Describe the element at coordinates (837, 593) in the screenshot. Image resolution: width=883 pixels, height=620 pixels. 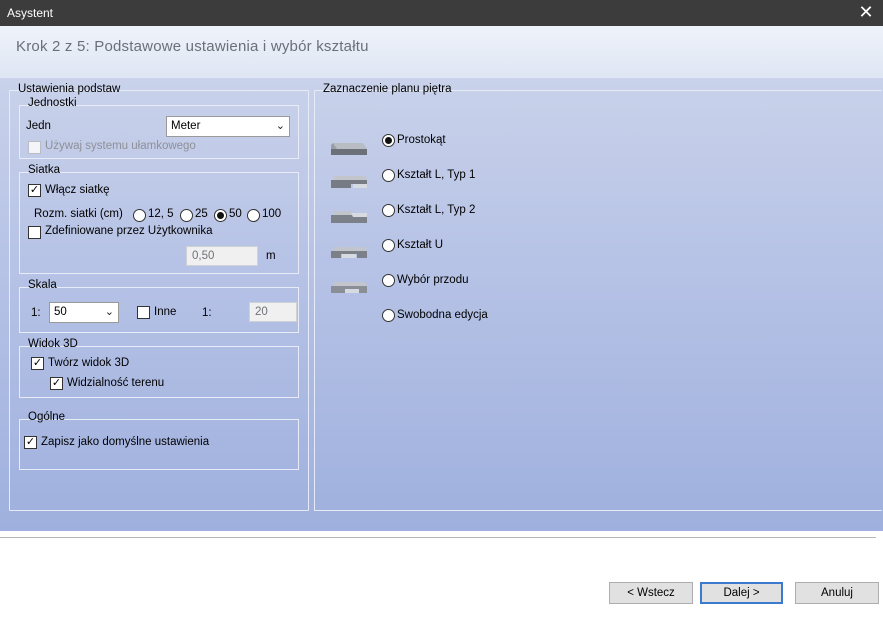
I see `cancel-button: Anuluj` at that location.